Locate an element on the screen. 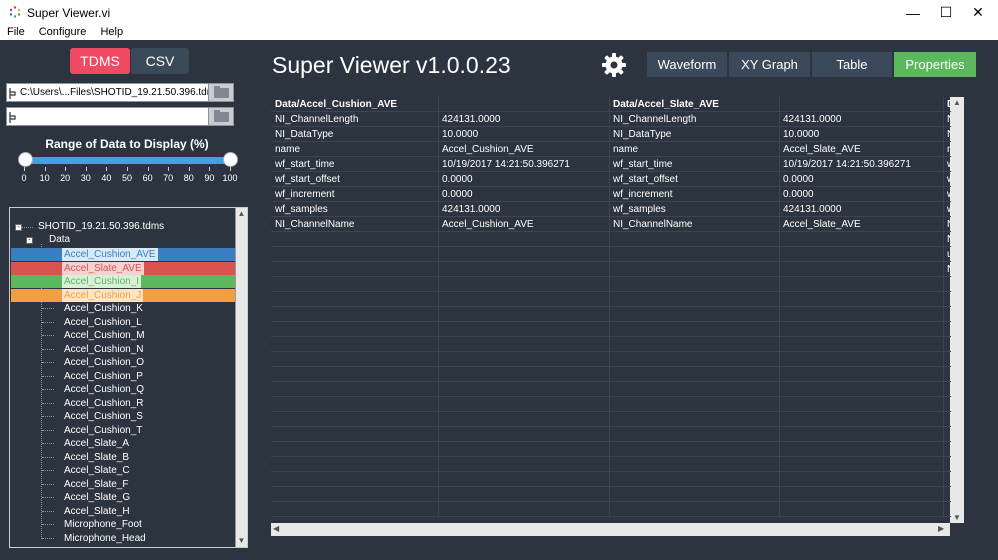  gear-icon is located at coordinates (614, 65).